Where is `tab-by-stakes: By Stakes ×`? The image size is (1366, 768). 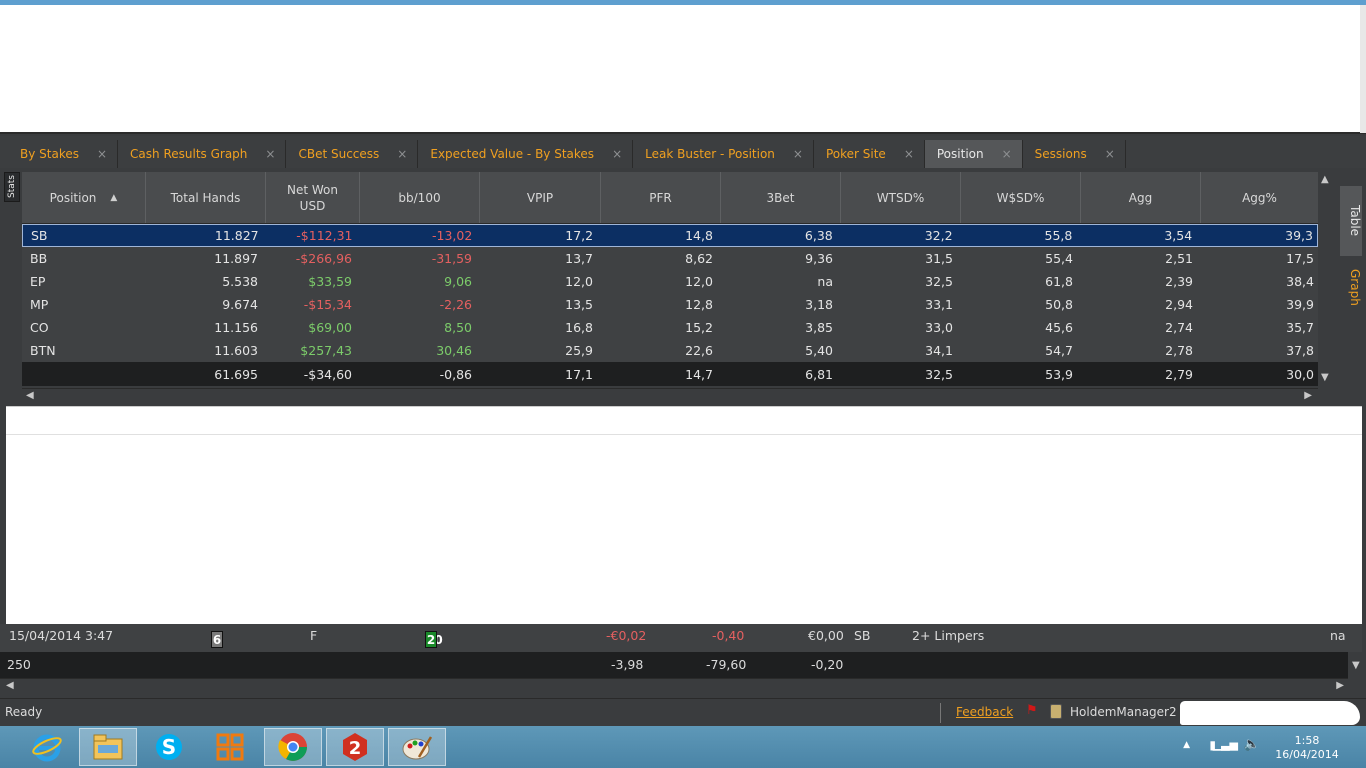 tab-by-stakes: By Stakes × is located at coordinates (63, 154).